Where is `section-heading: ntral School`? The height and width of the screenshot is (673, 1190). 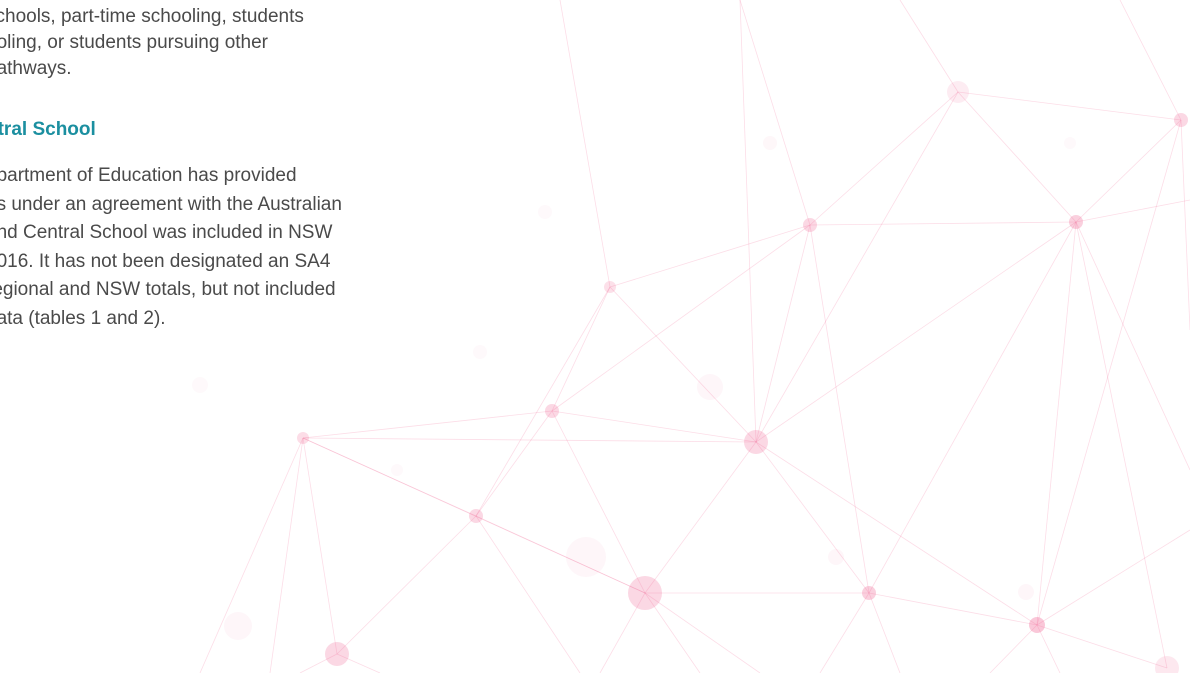
section-heading: ntral School is located at coordinates (48, 129).